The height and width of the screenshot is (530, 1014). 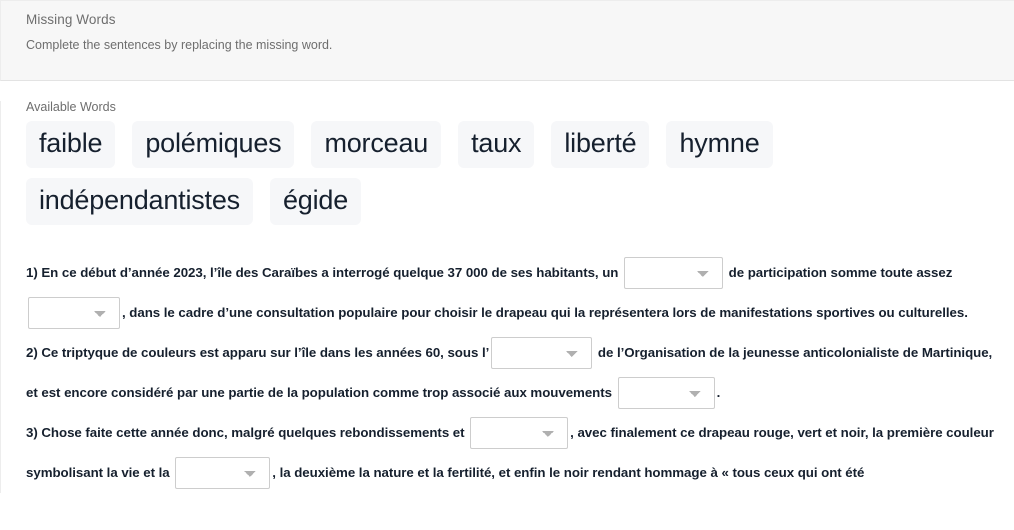 What do you see at coordinates (71, 144) in the screenshot?
I see `word-chip: faible` at bounding box center [71, 144].